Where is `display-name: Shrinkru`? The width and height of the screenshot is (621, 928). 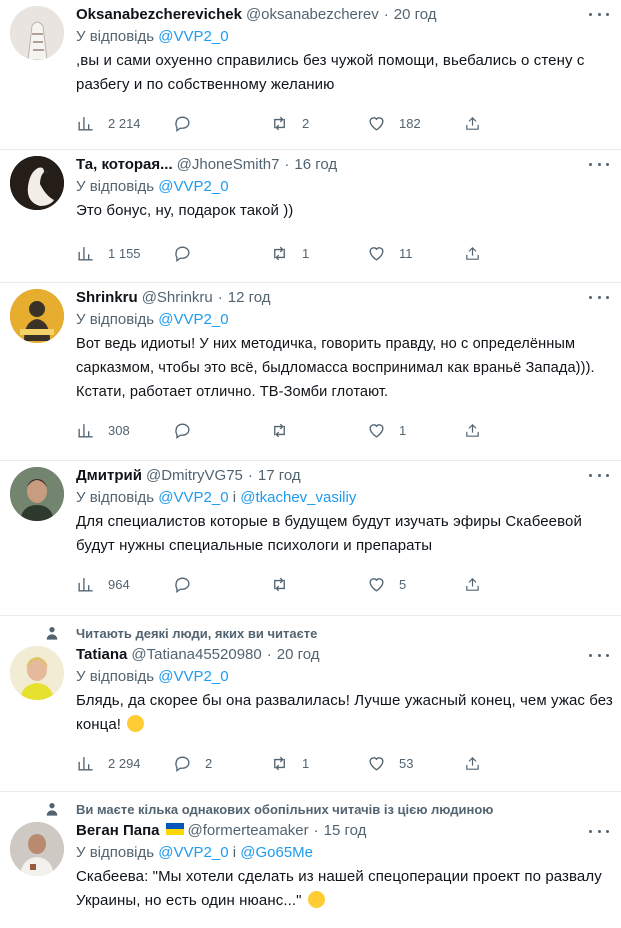 display-name: Shrinkru is located at coordinates (107, 298).